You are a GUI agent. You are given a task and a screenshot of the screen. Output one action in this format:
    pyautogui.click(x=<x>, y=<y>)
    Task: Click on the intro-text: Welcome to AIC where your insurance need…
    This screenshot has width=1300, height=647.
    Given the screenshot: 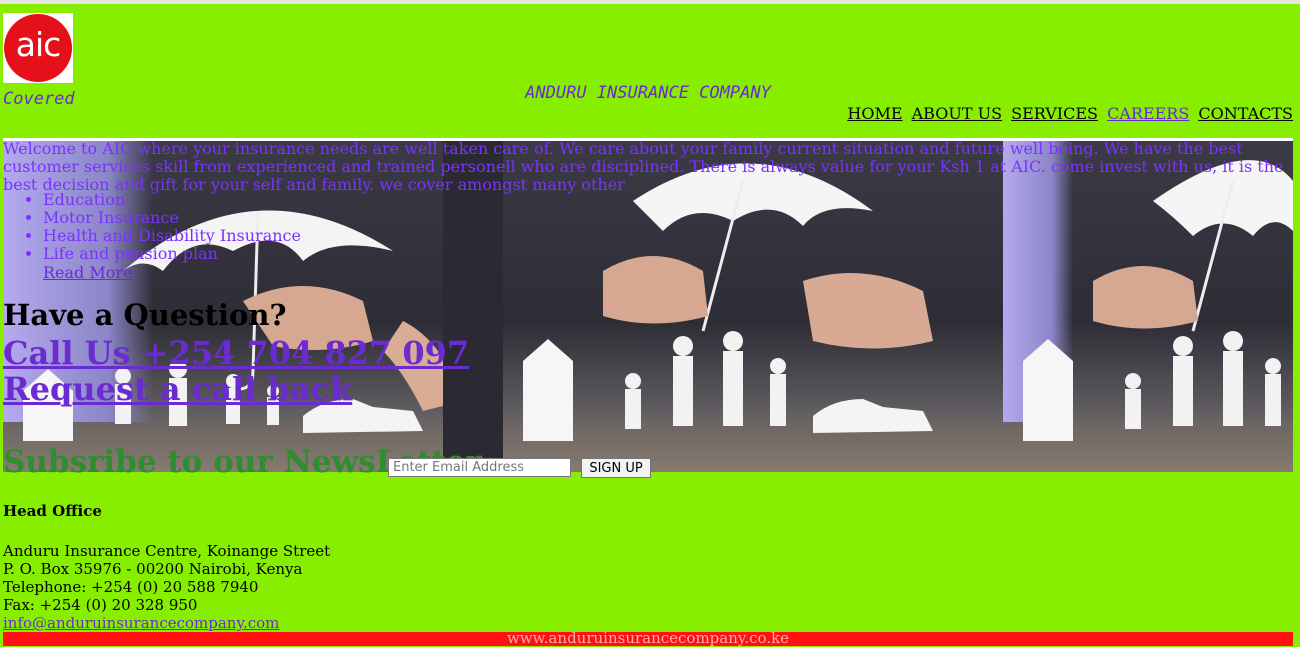 What is the action you would take?
    pyautogui.click(x=643, y=166)
    